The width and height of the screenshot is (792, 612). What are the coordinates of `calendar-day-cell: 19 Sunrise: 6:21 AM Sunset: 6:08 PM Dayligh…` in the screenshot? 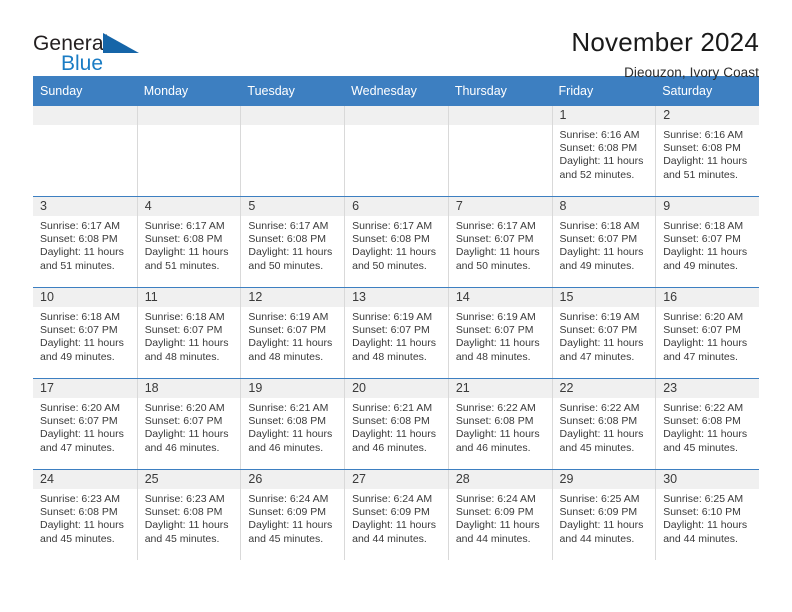 It's located at (292, 424).